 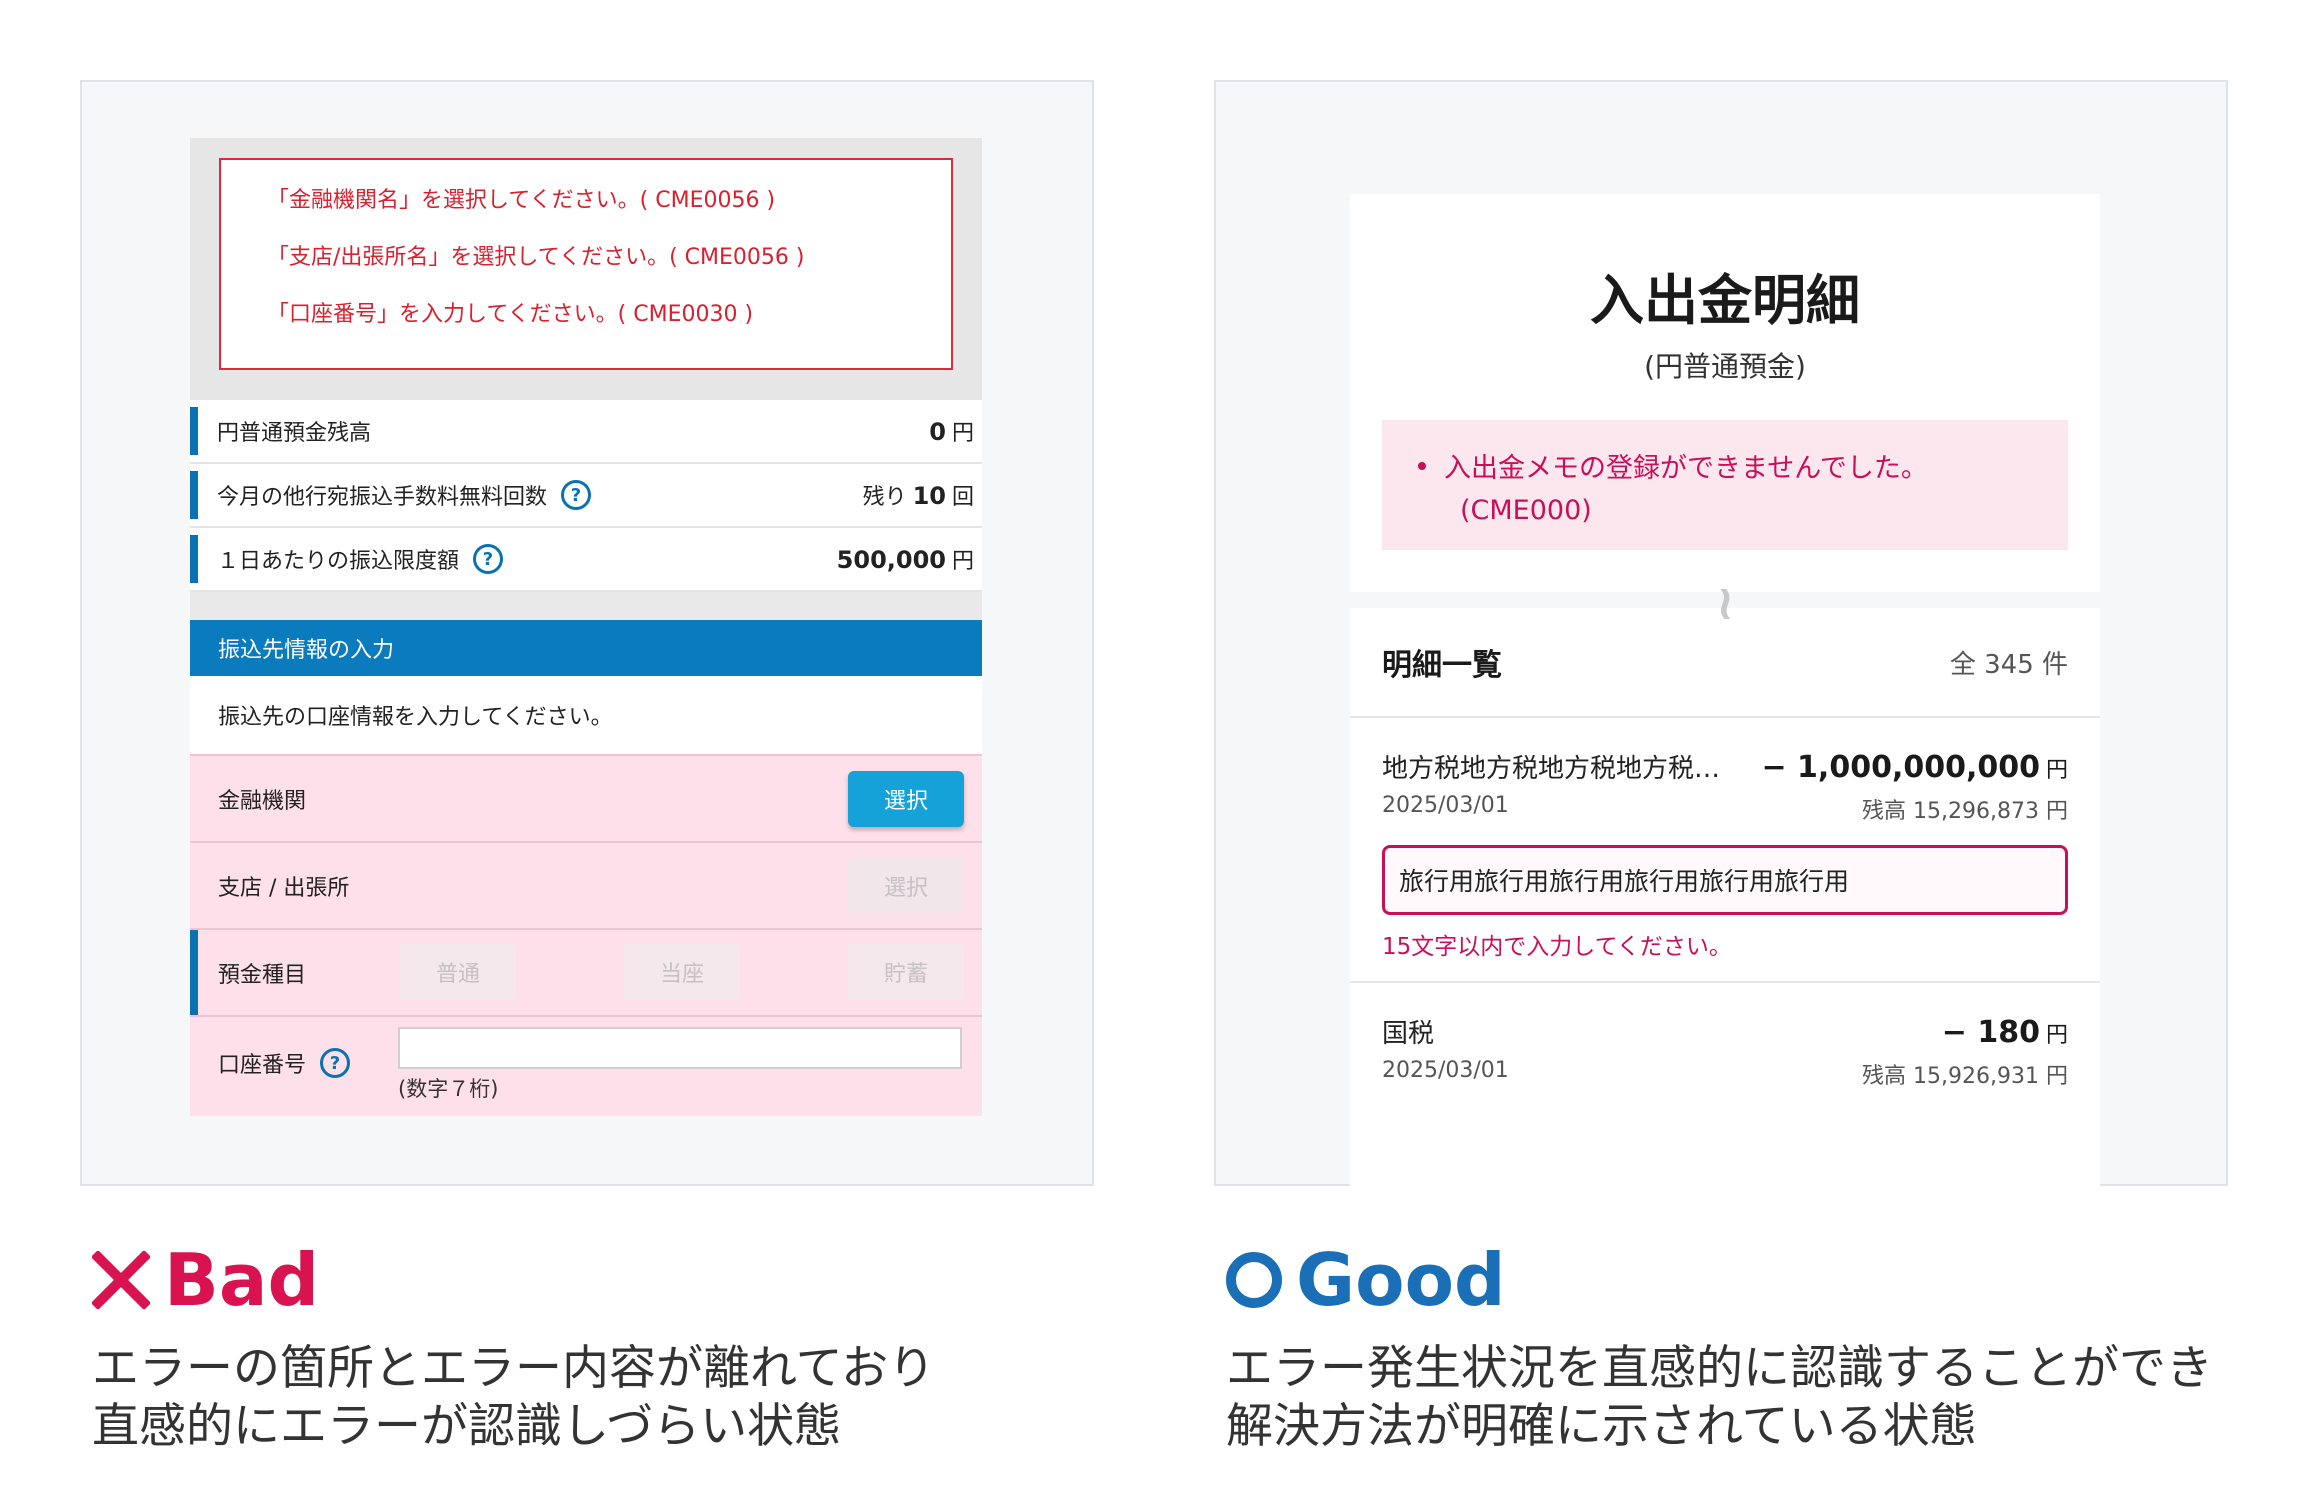 I want to click on memo-input: 旅行用旅行用旅行用旅行用旅行用旅行用, so click(x=1725, y=880).